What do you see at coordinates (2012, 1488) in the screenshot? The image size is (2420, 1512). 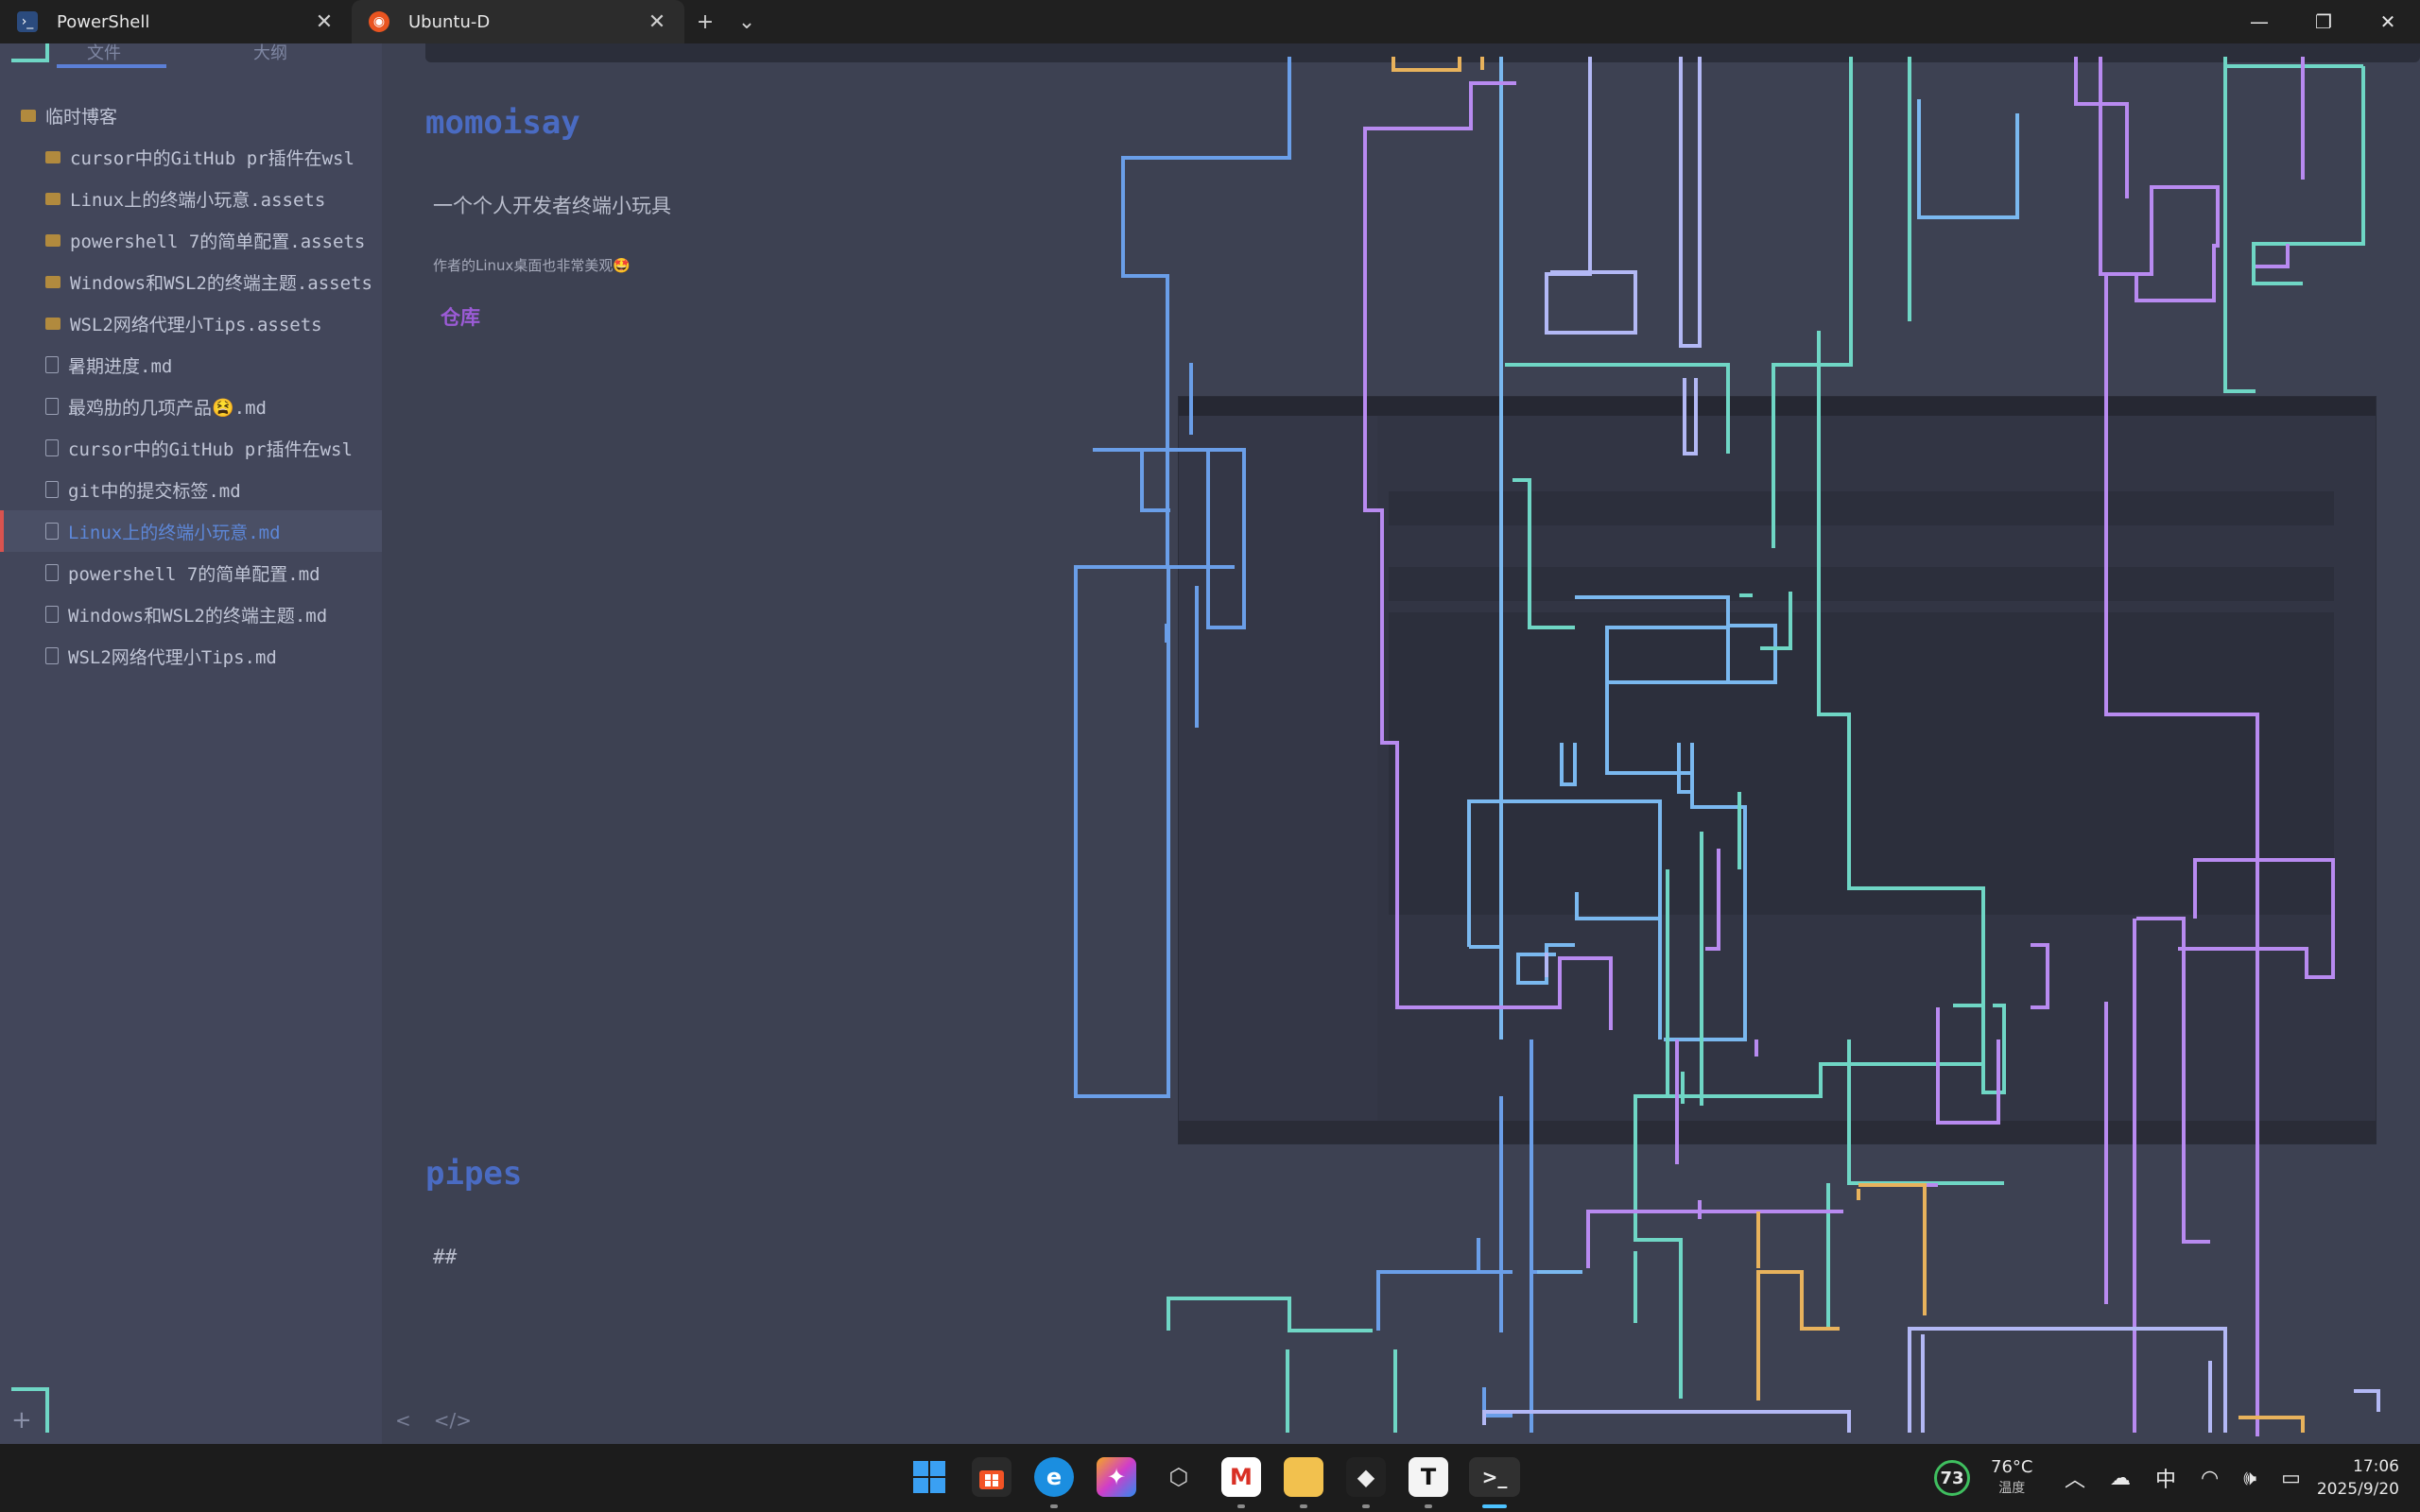 I see `weather-label: 温度` at bounding box center [2012, 1488].